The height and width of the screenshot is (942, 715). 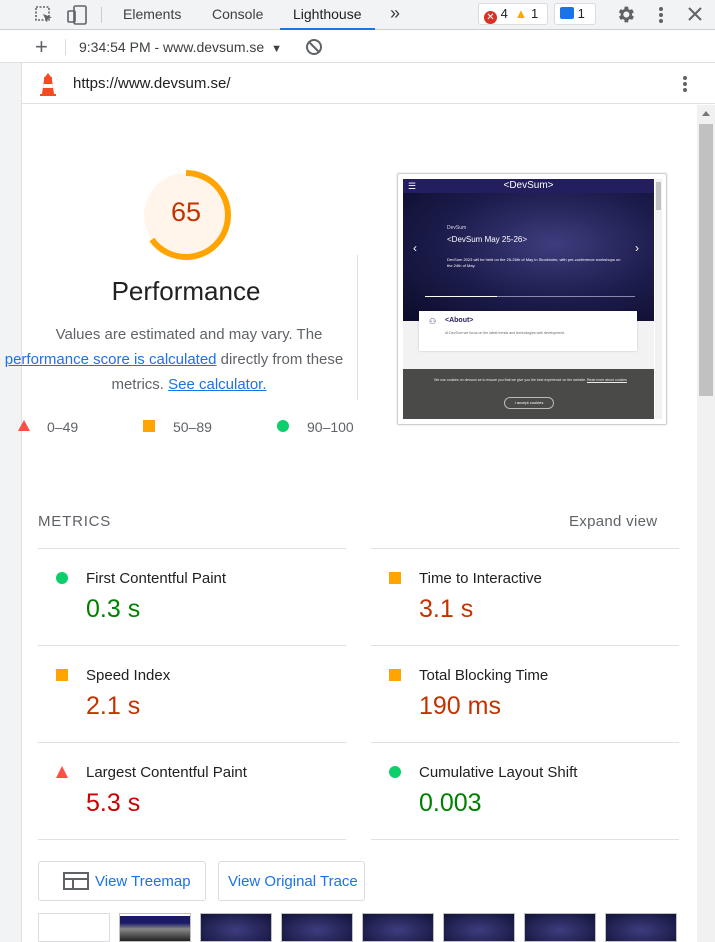 What do you see at coordinates (113, 803) in the screenshot?
I see `metric-value-lcp: 5.3 s` at bounding box center [113, 803].